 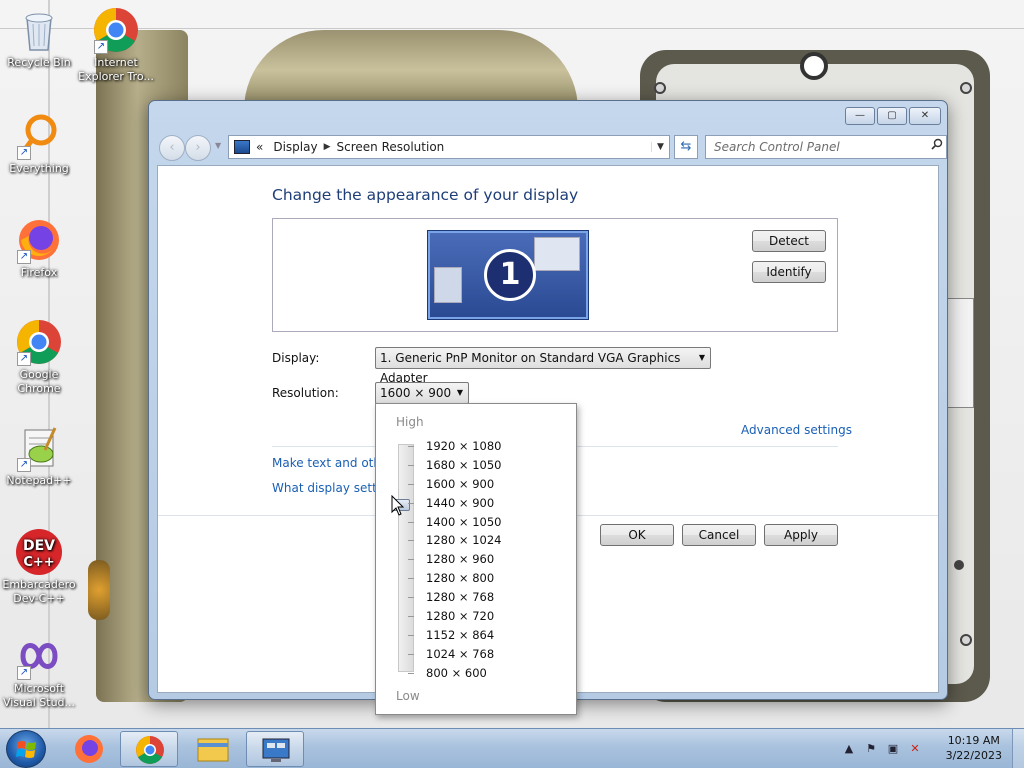 I want to click on window-controls: — ▢ ✕, so click(x=893, y=116).